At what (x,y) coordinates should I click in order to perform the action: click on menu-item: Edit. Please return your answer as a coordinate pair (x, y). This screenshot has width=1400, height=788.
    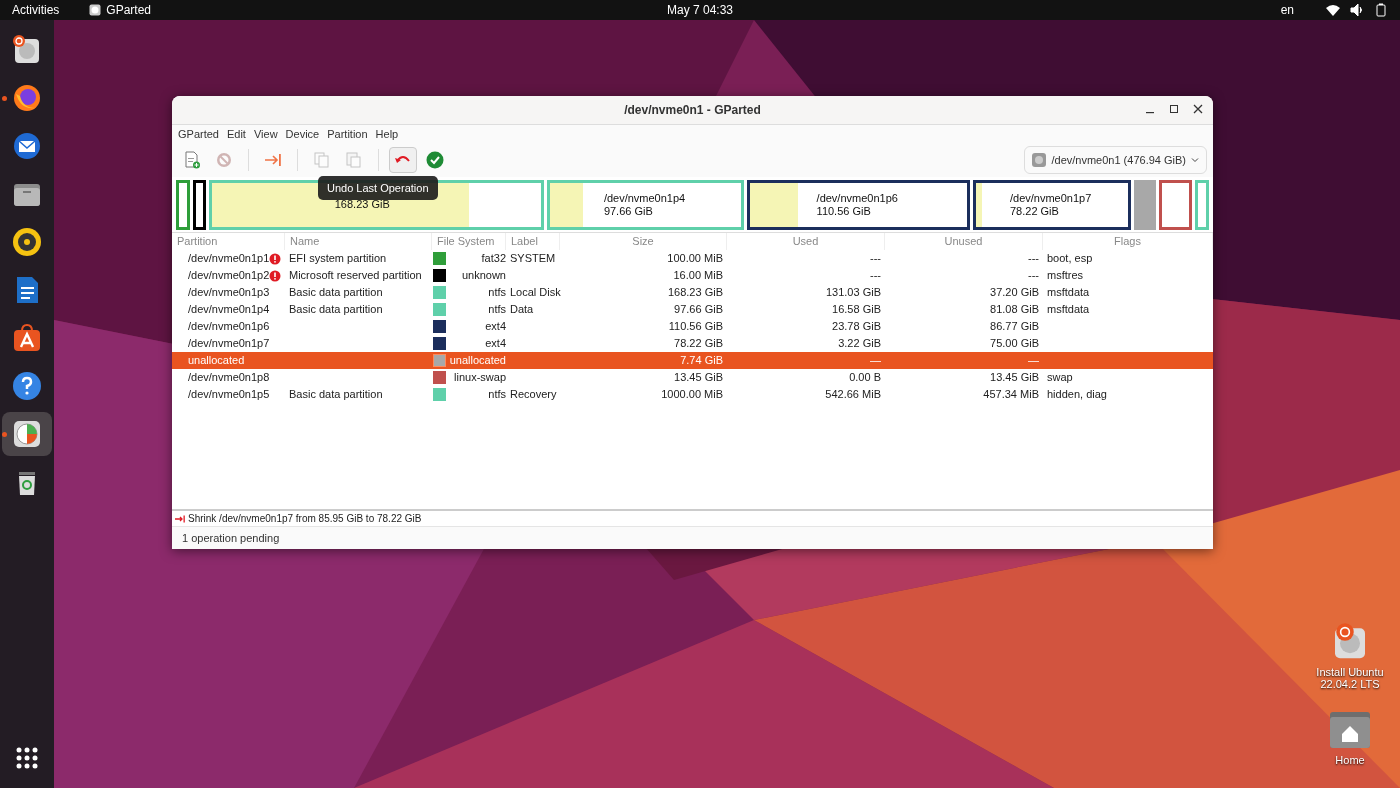
    Looking at the image, I should click on (236, 134).